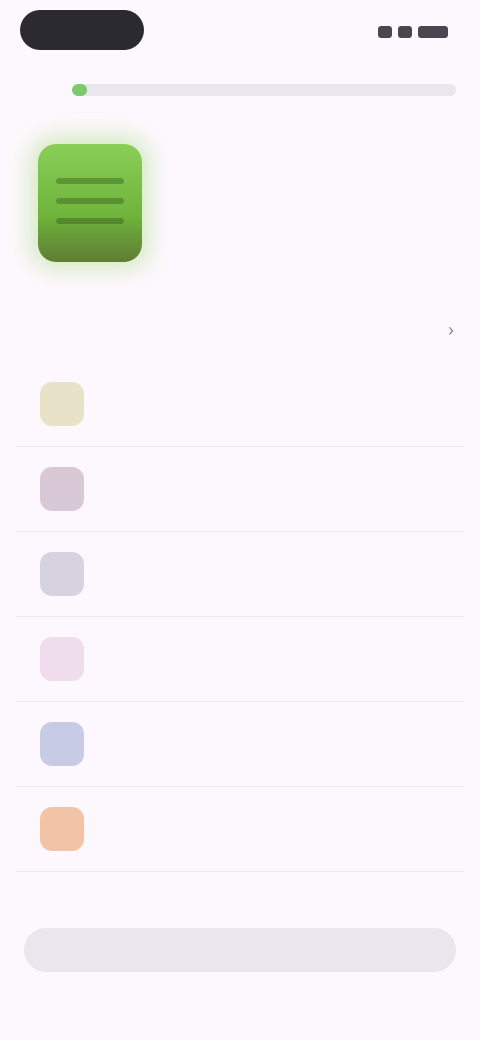  I want to click on signal-icon, so click(405, 32).